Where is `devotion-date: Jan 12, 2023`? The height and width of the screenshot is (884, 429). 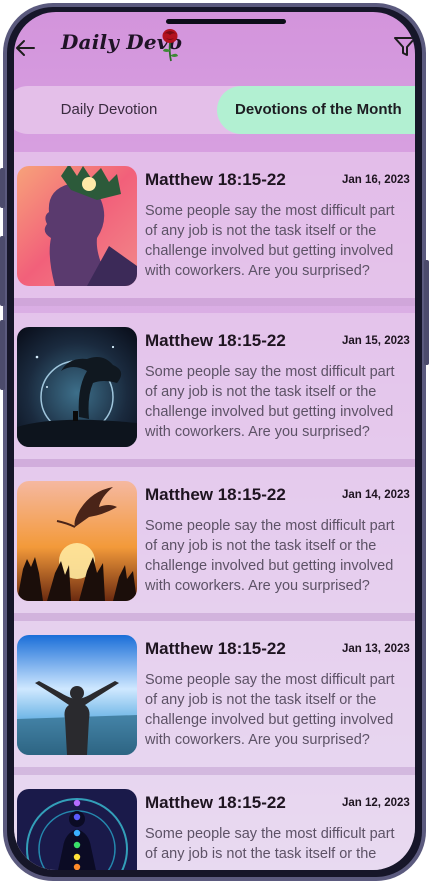
devotion-date: Jan 12, 2023 is located at coordinates (376, 803).